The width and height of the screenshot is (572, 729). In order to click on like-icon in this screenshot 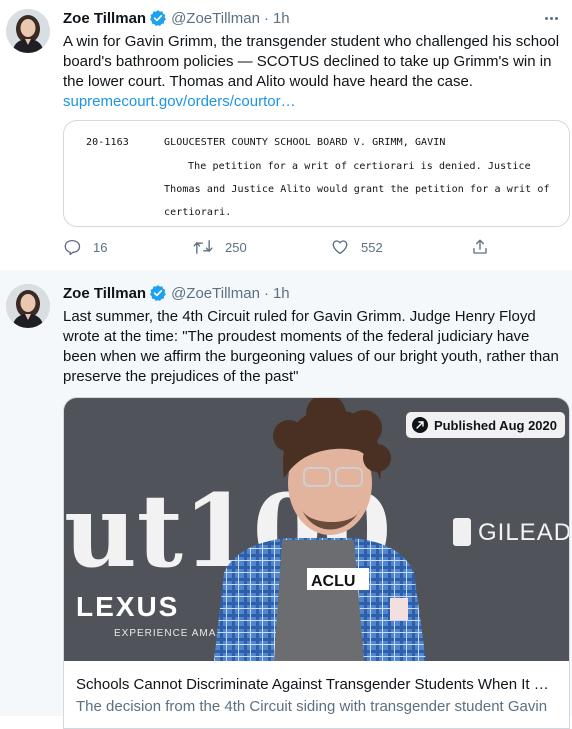, I will do `click(340, 247)`.